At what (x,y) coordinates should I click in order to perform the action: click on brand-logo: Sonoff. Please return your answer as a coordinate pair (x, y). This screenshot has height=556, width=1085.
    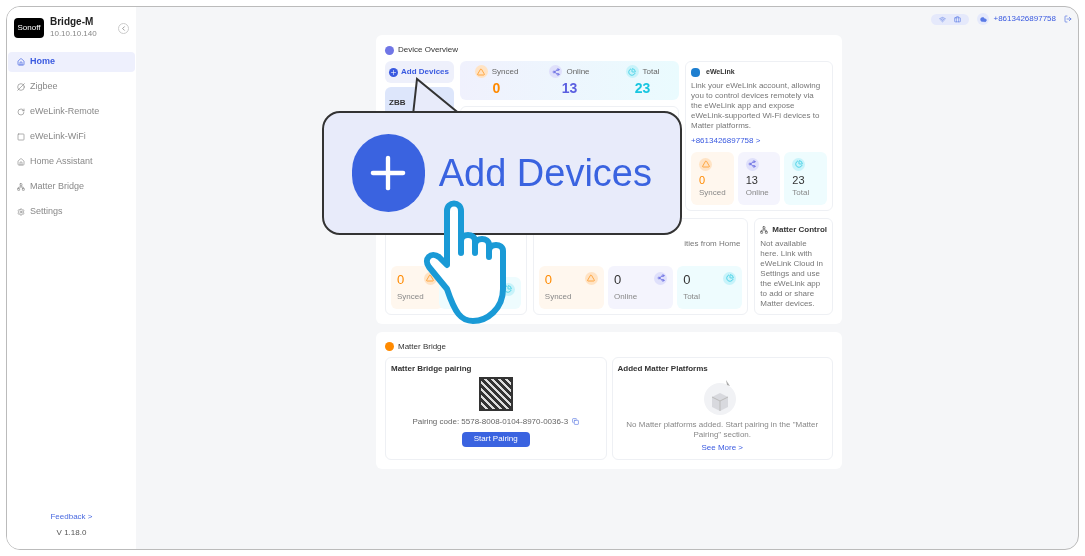
    Looking at the image, I should click on (29, 28).